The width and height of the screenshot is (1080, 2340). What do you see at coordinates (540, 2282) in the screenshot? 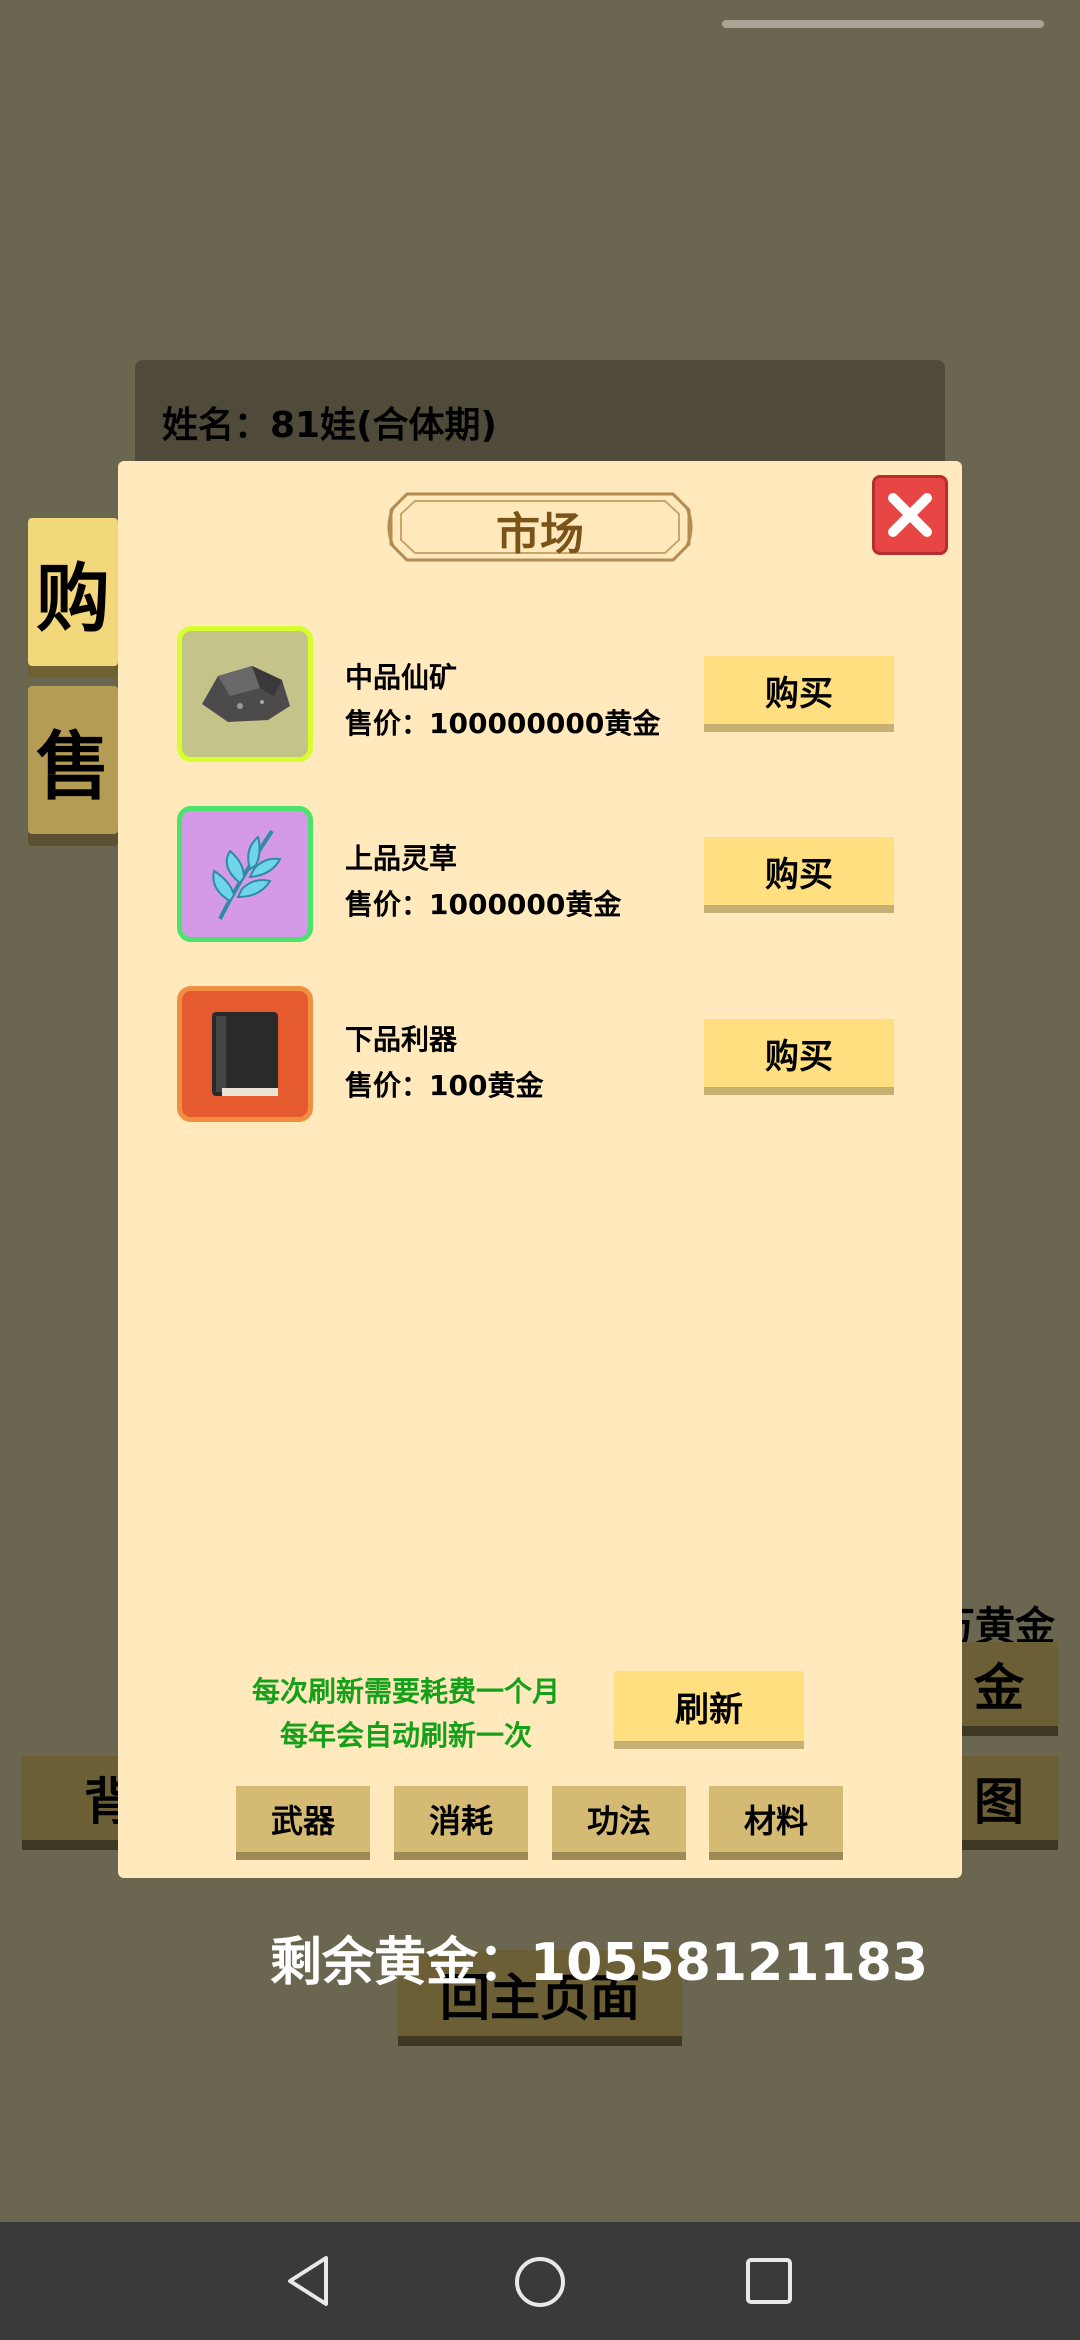
I see `home-icon` at bounding box center [540, 2282].